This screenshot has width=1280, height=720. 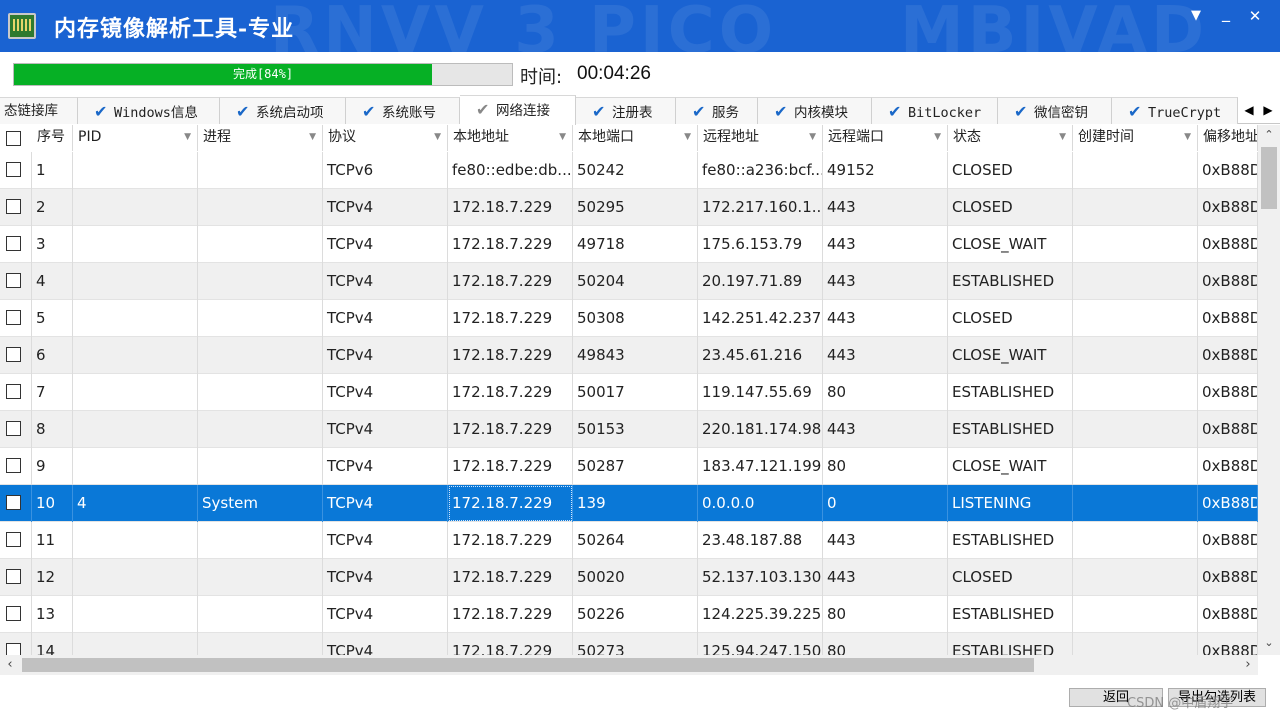 I want to click on column-header-local-address: 本地地址 ▼, so click(x=510, y=138).